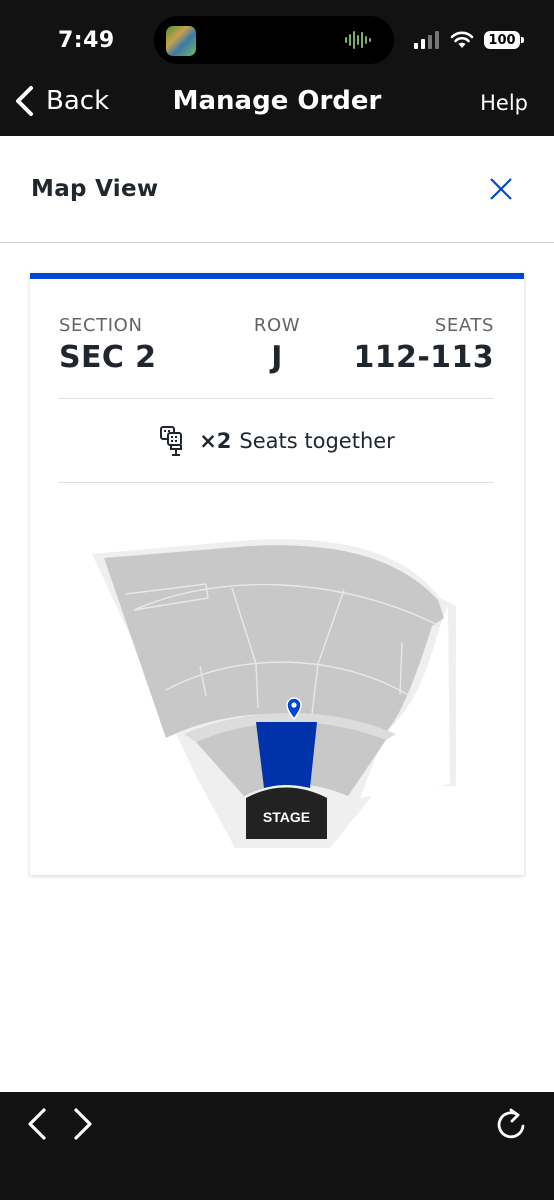 This screenshot has width=554, height=1200. What do you see at coordinates (171, 441) in the screenshot?
I see `seats-together-icon` at bounding box center [171, 441].